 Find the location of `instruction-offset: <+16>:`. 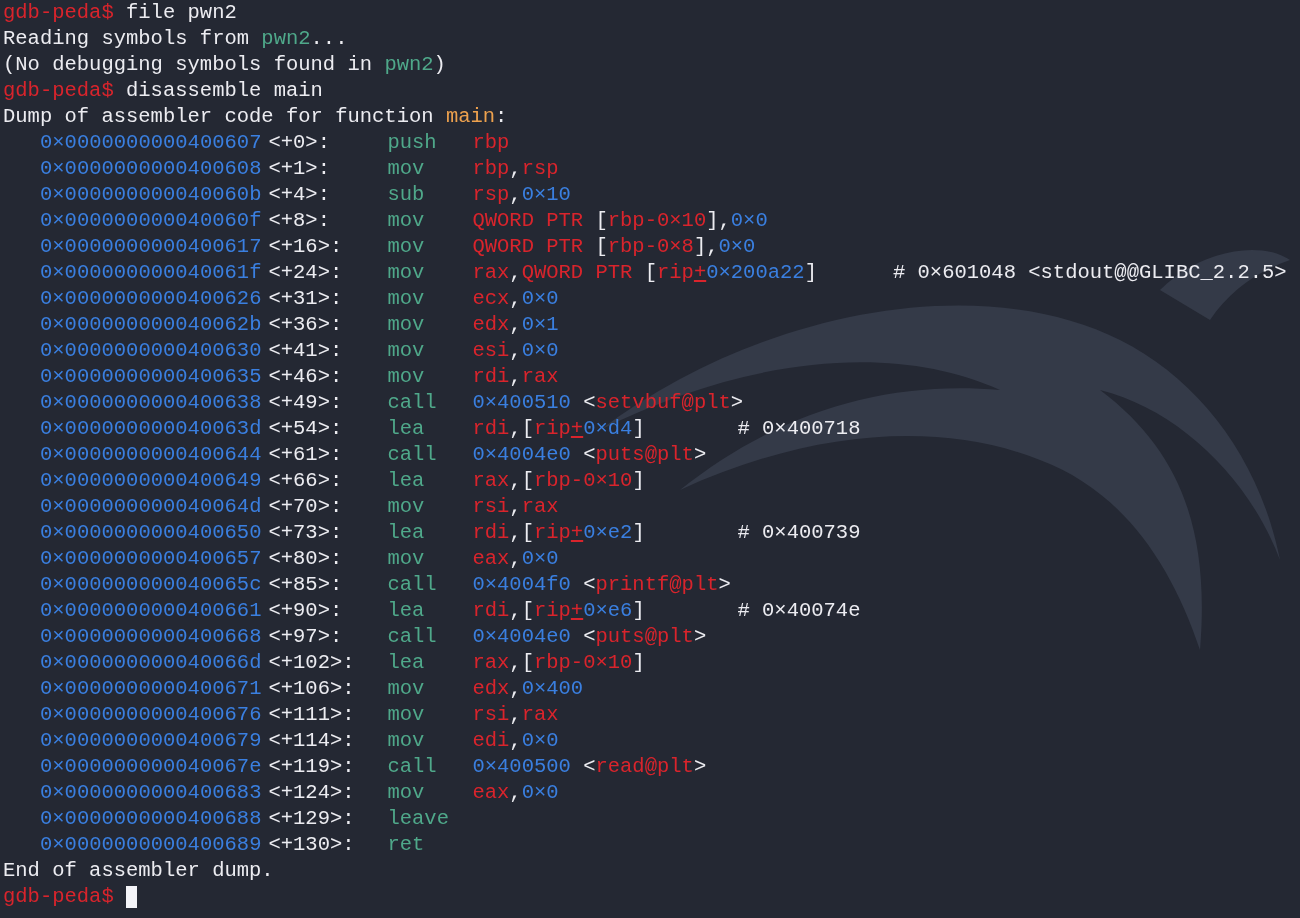

instruction-offset: <+16>: is located at coordinates (305, 246).